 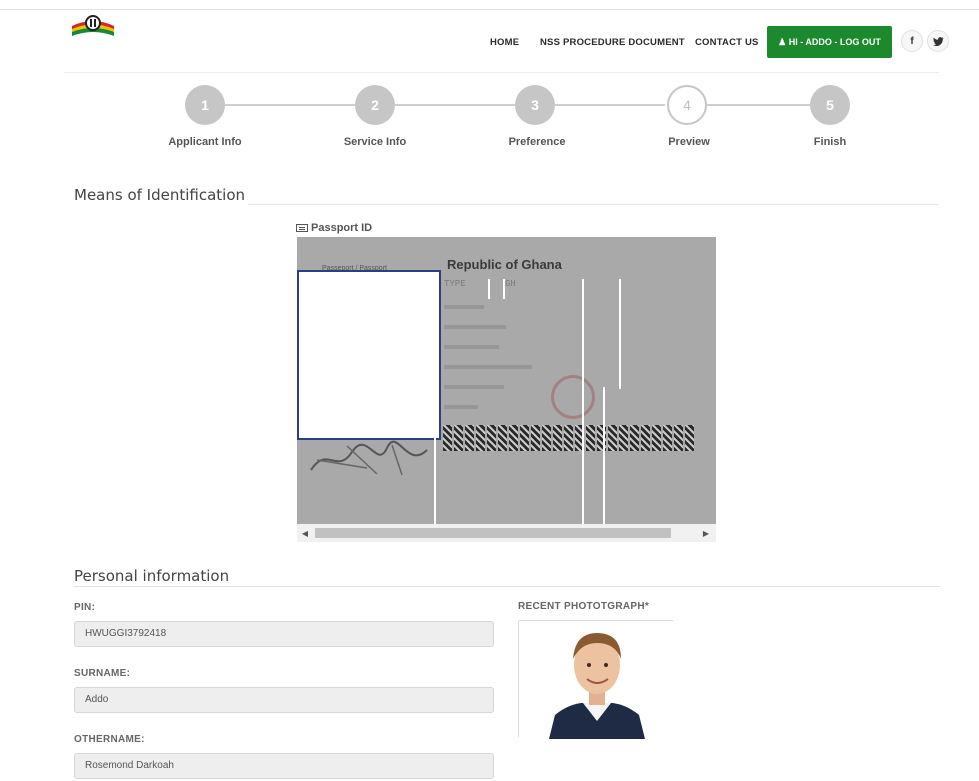 I want to click on logout-button-label: ♟ HI - ADDO - LOG OUT, so click(x=829, y=41).